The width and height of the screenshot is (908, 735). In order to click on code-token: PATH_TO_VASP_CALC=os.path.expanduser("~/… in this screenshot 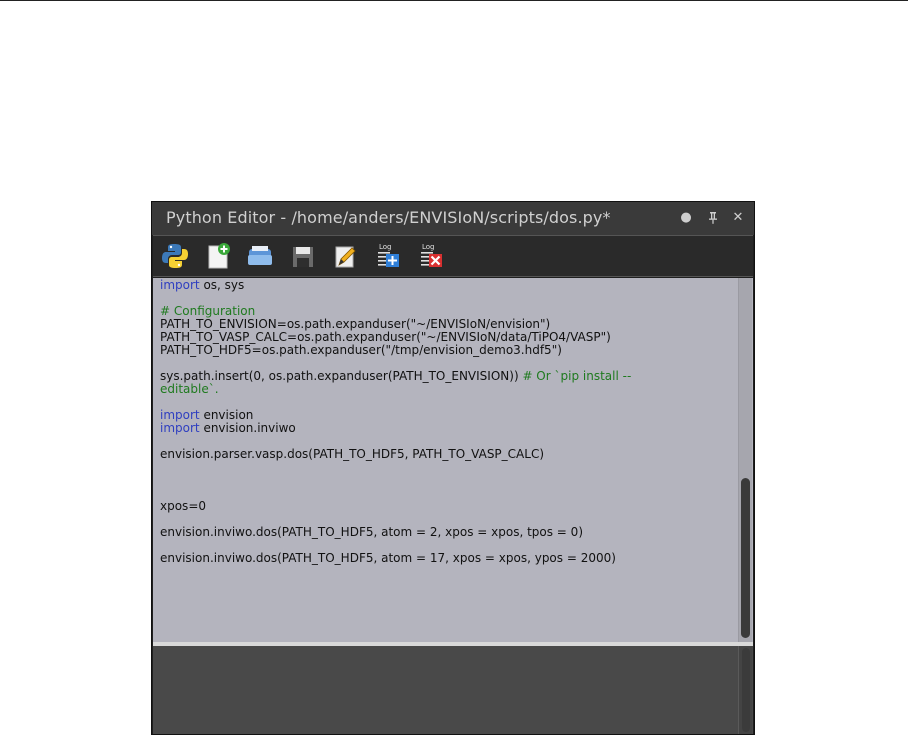, I will do `click(385, 337)`.